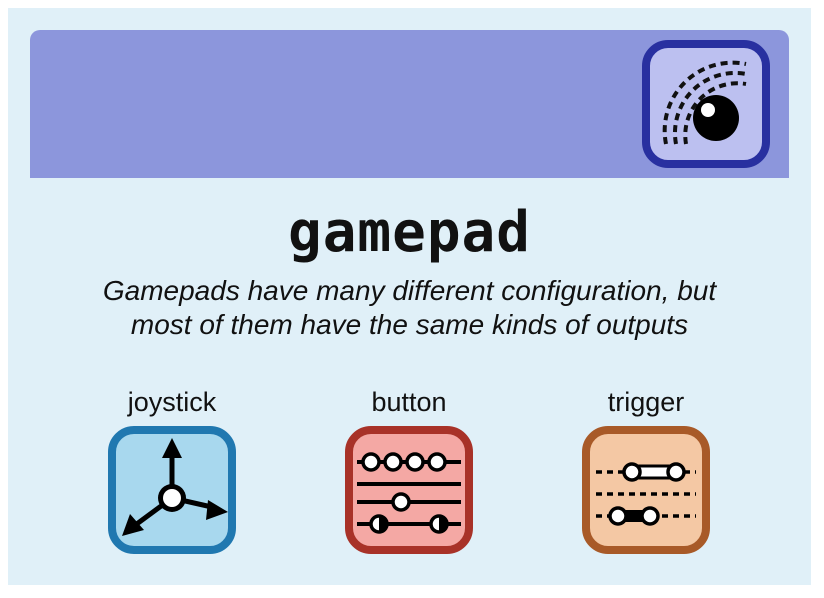 This screenshot has height=598, width=824. I want to click on output-joystick: joystick, so click(172, 470).